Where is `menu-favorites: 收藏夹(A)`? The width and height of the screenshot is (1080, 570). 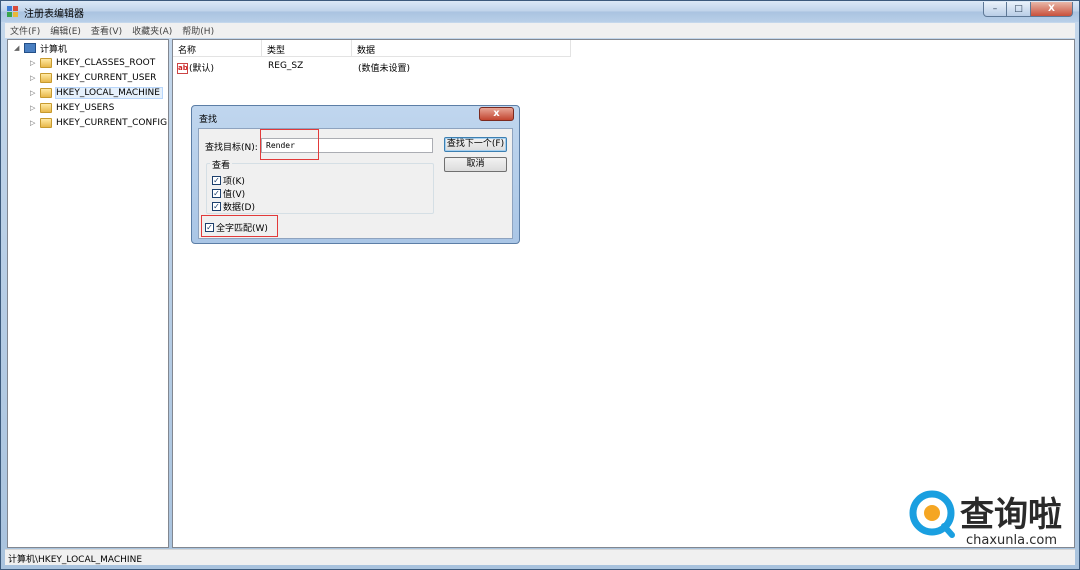
menu-favorites: 收藏夹(A) is located at coordinates (152, 30).